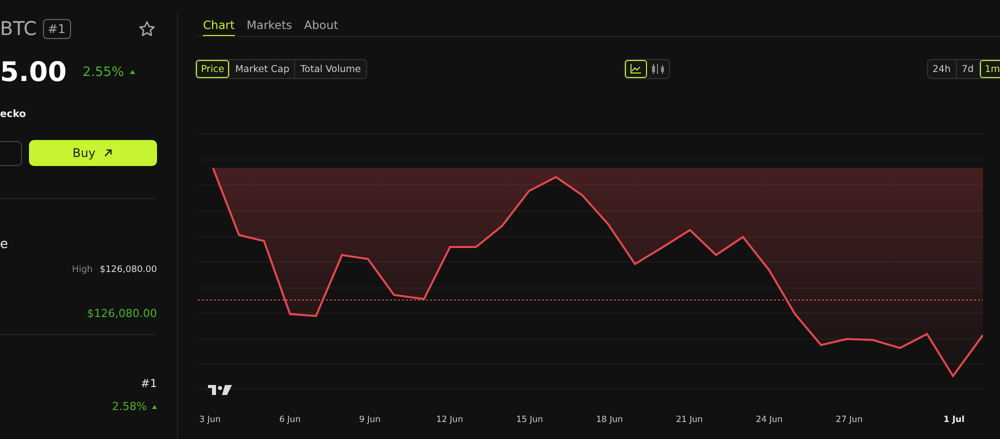 This screenshot has height=439, width=1000. Describe the element at coordinates (18, 29) in the screenshot. I see `coin-symbol: BTC` at that location.